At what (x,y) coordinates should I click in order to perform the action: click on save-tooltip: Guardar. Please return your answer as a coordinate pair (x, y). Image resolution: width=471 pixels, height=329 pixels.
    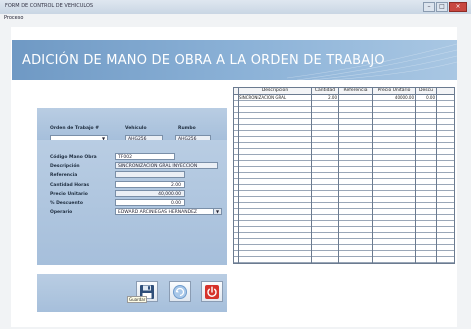
    Looking at the image, I should click on (137, 299).